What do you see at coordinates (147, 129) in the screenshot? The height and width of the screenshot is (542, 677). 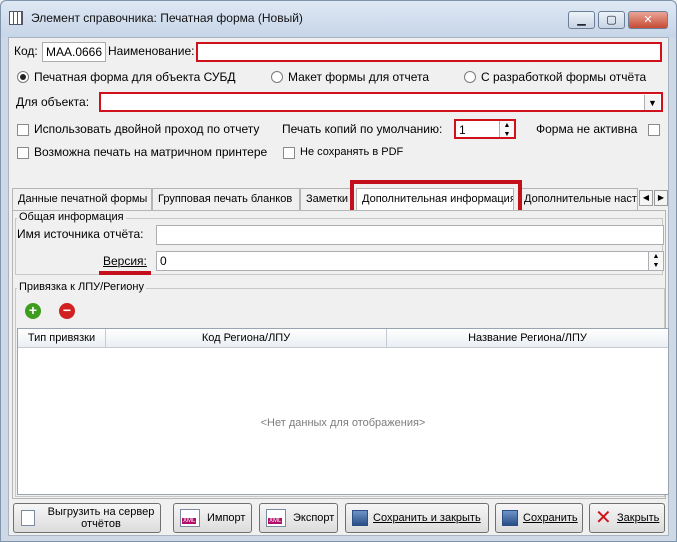 I see `double-pass-label: Использовать двойной проход по отчету` at bounding box center [147, 129].